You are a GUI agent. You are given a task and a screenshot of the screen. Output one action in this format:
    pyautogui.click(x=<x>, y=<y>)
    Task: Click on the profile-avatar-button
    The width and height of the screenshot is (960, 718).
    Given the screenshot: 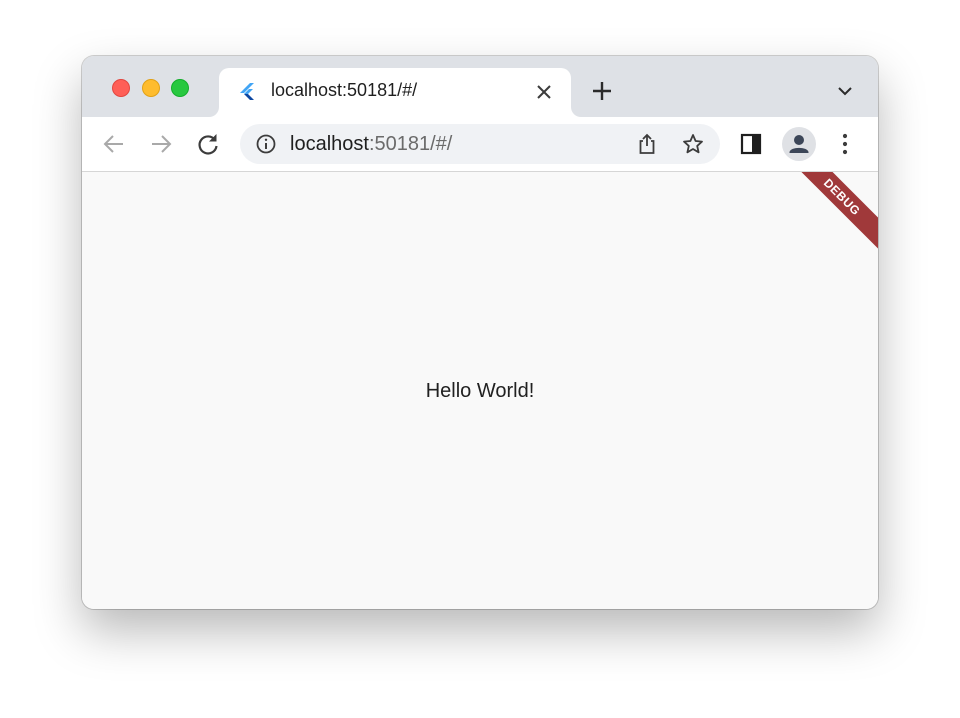 What is the action you would take?
    pyautogui.click(x=799, y=144)
    